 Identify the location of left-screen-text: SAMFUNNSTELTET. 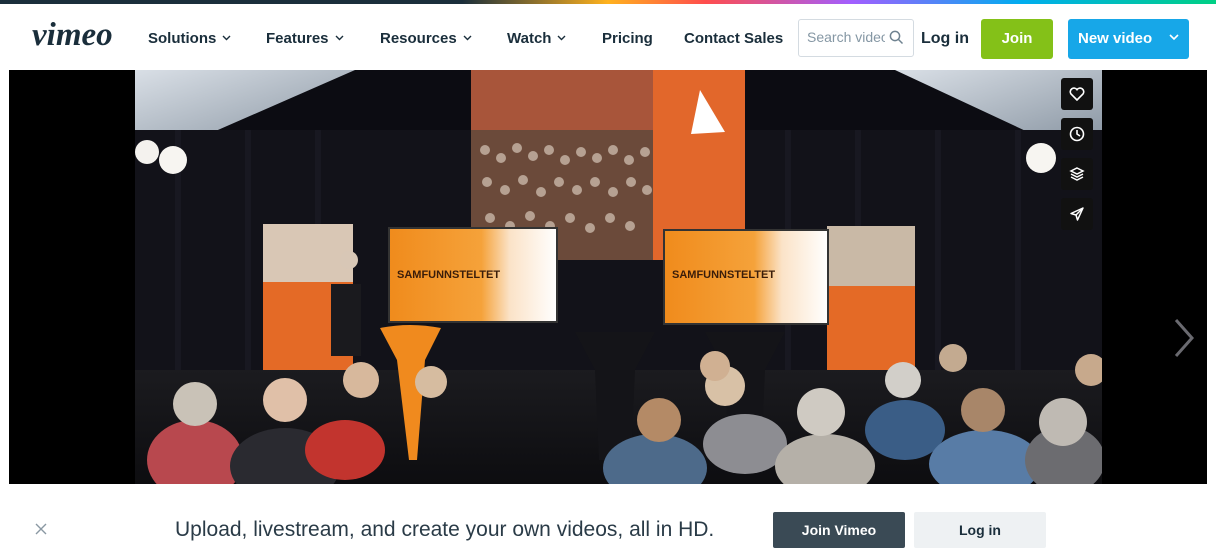
(448, 275).